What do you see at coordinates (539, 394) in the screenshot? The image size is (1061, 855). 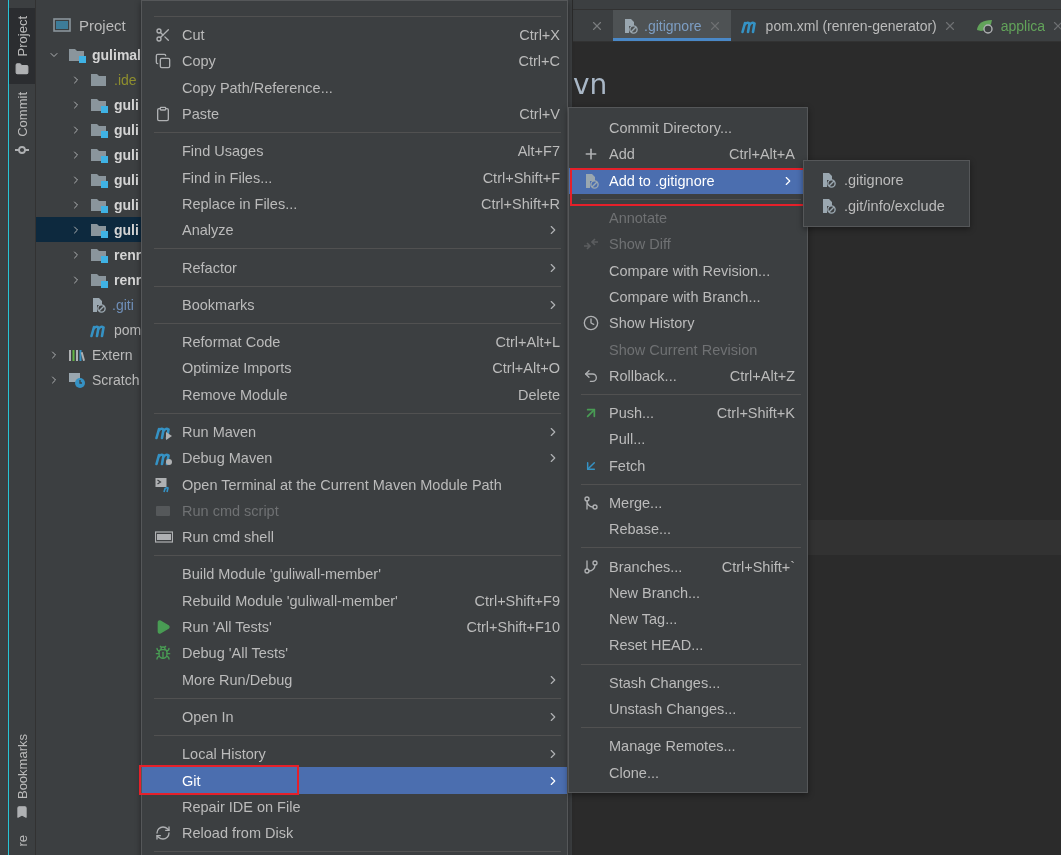 I see `shortcut-label: Delete` at bounding box center [539, 394].